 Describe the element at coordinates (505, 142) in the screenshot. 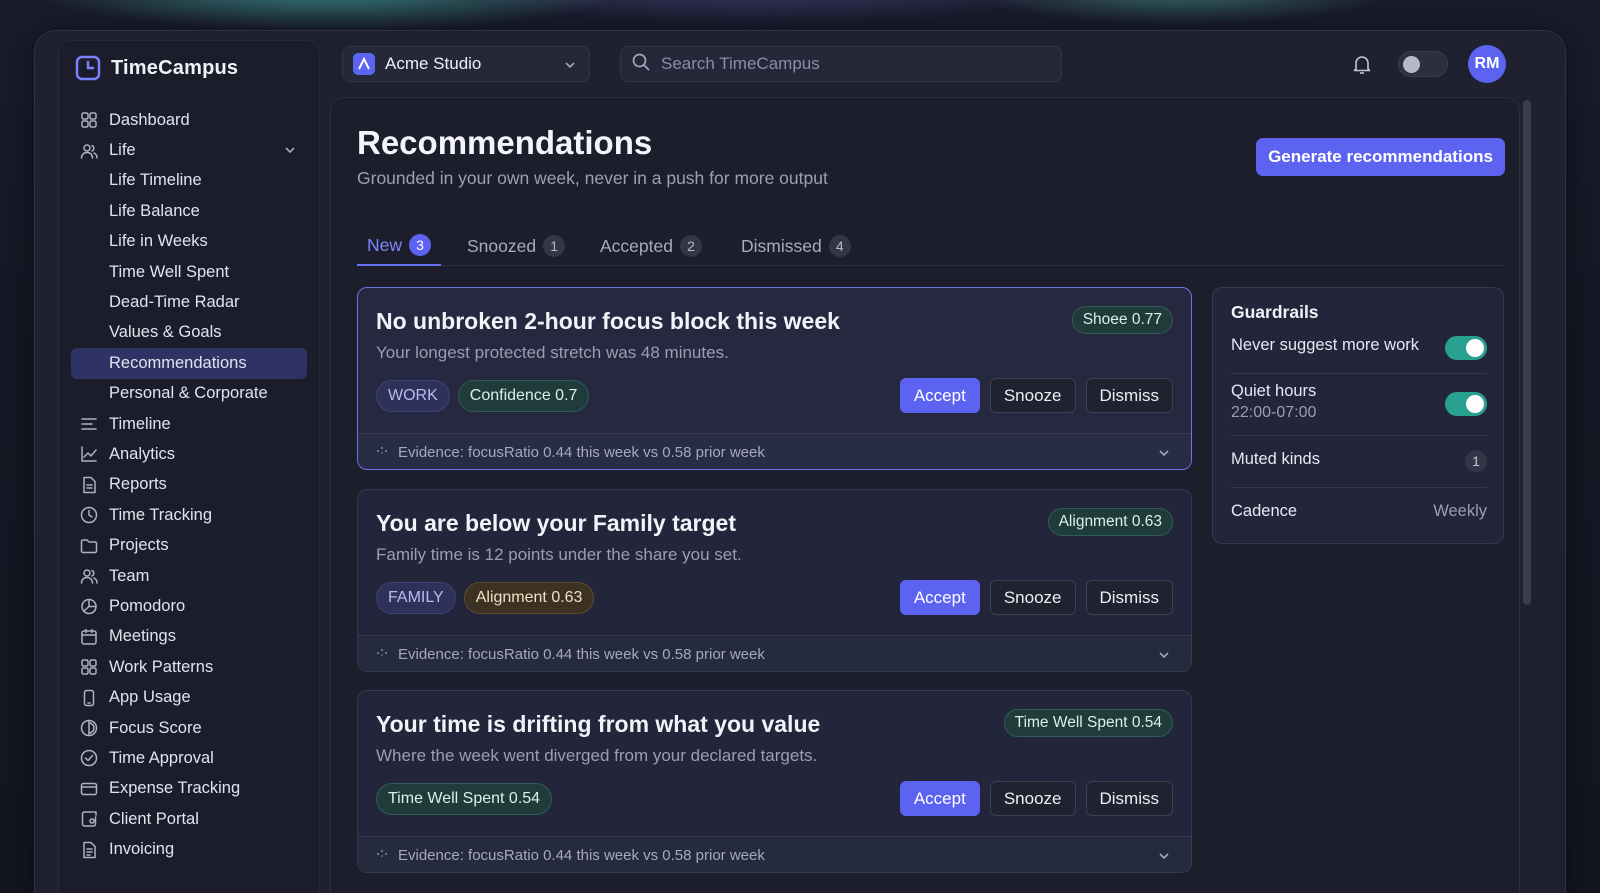

I see `page-title: Recommendations` at that location.